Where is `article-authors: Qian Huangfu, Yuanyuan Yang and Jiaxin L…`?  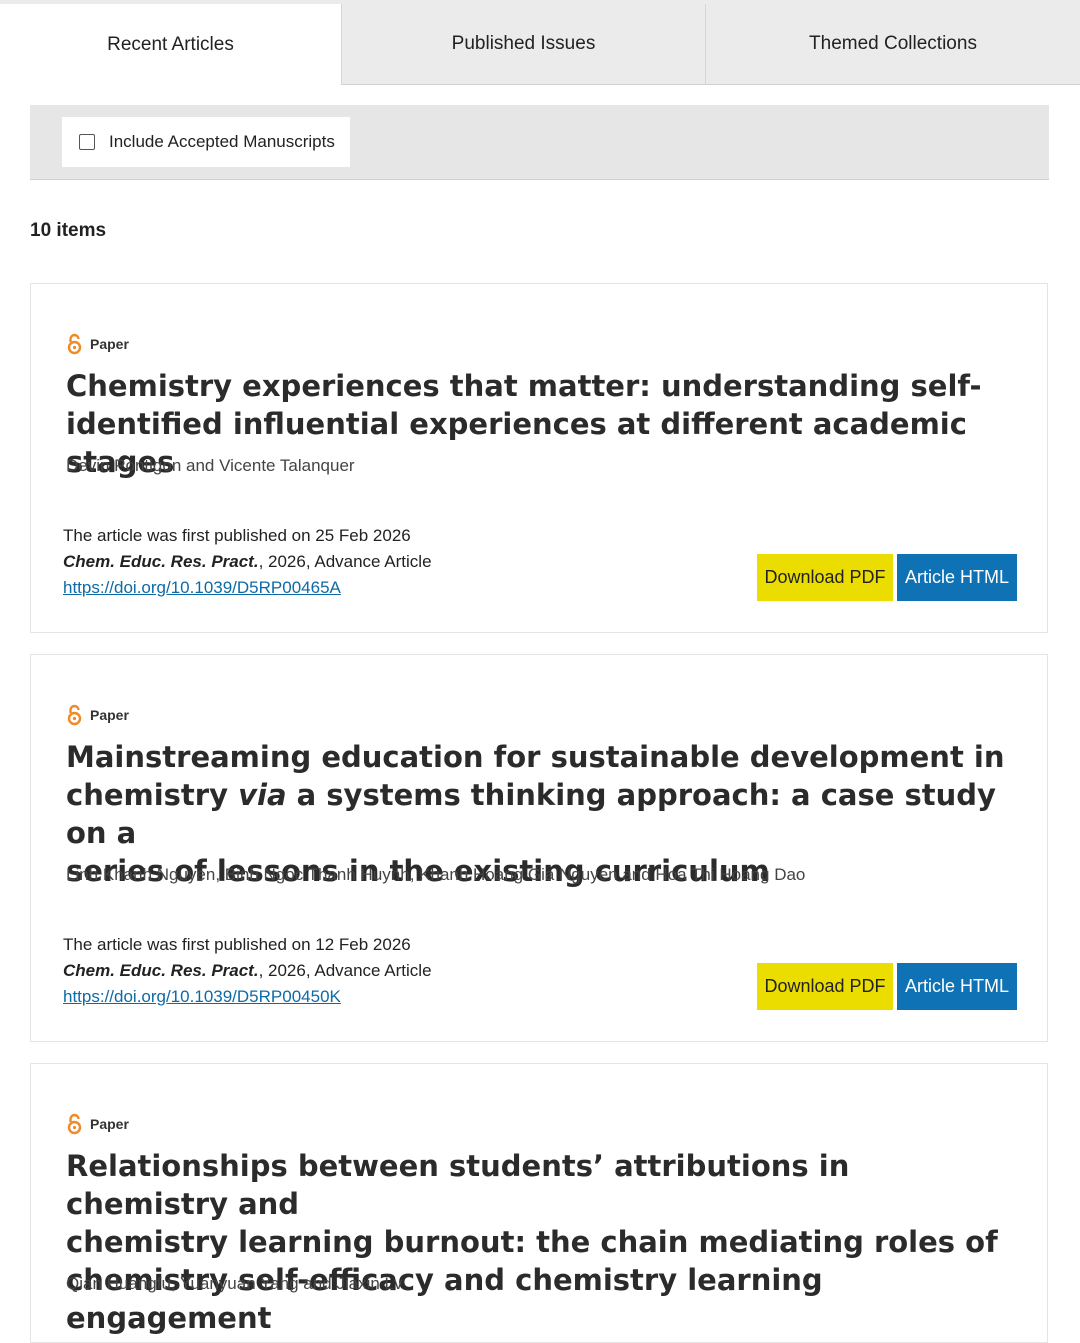
article-authors: Qian Huangfu, Yuanyuan Yang and Jiaxin L… is located at coordinates (234, 1283).